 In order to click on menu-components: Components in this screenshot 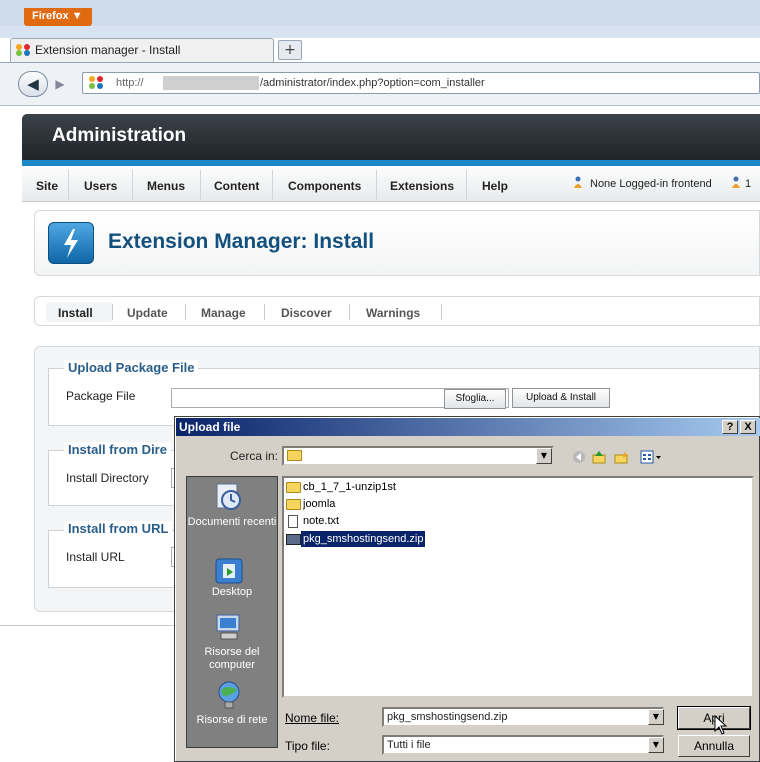, I will do `click(324, 186)`.